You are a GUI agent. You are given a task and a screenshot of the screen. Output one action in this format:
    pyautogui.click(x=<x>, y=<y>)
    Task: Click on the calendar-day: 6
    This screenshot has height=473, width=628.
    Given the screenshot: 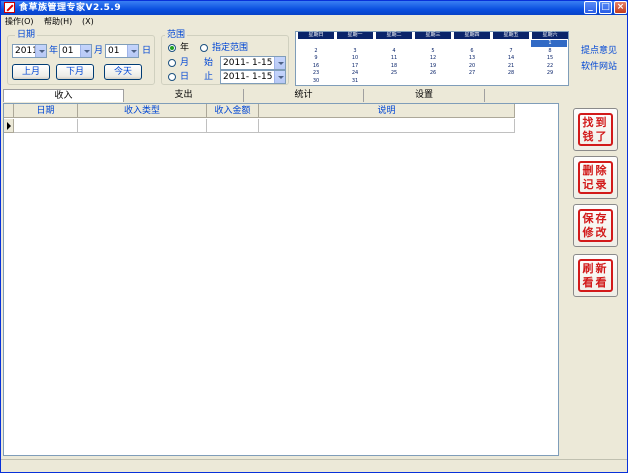 What is the action you would take?
    pyautogui.click(x=472, y=51)
    